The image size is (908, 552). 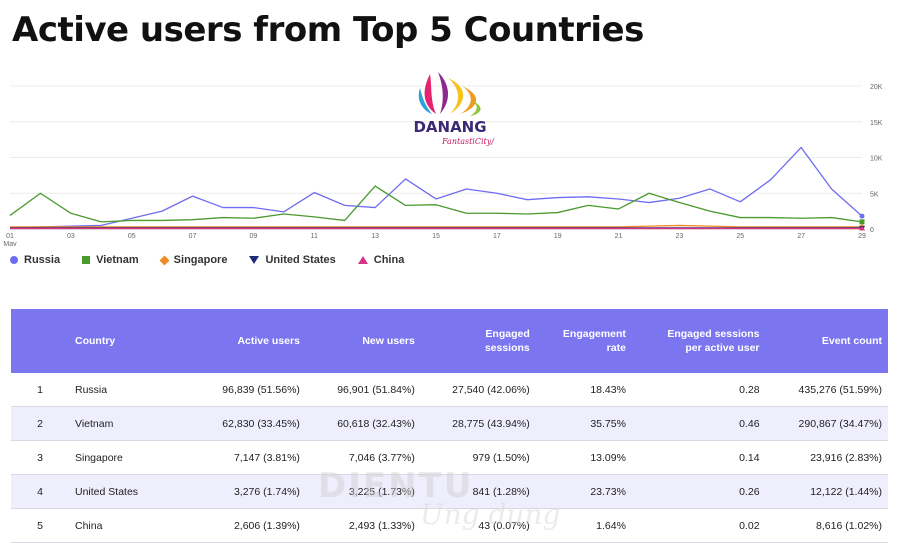 I want to click on header-engagement-rate: Engagement rate, so click(x=584, y=341).